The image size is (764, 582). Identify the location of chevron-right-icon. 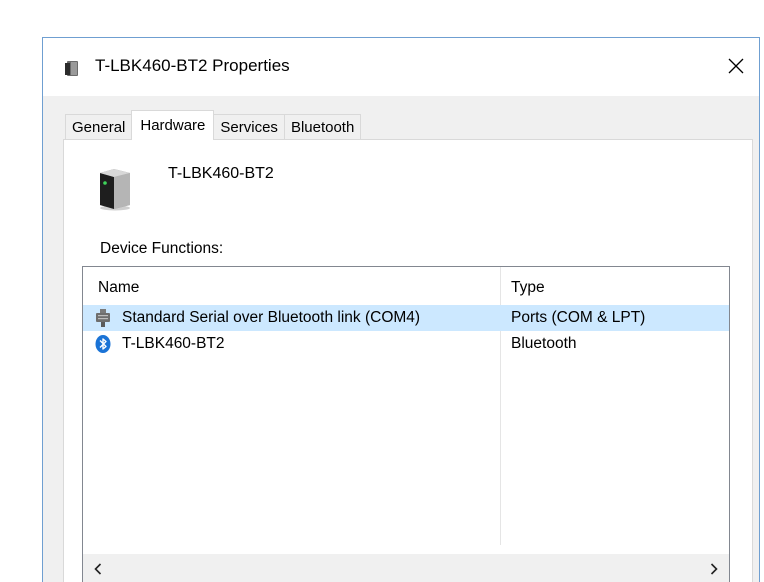
(714, 568).